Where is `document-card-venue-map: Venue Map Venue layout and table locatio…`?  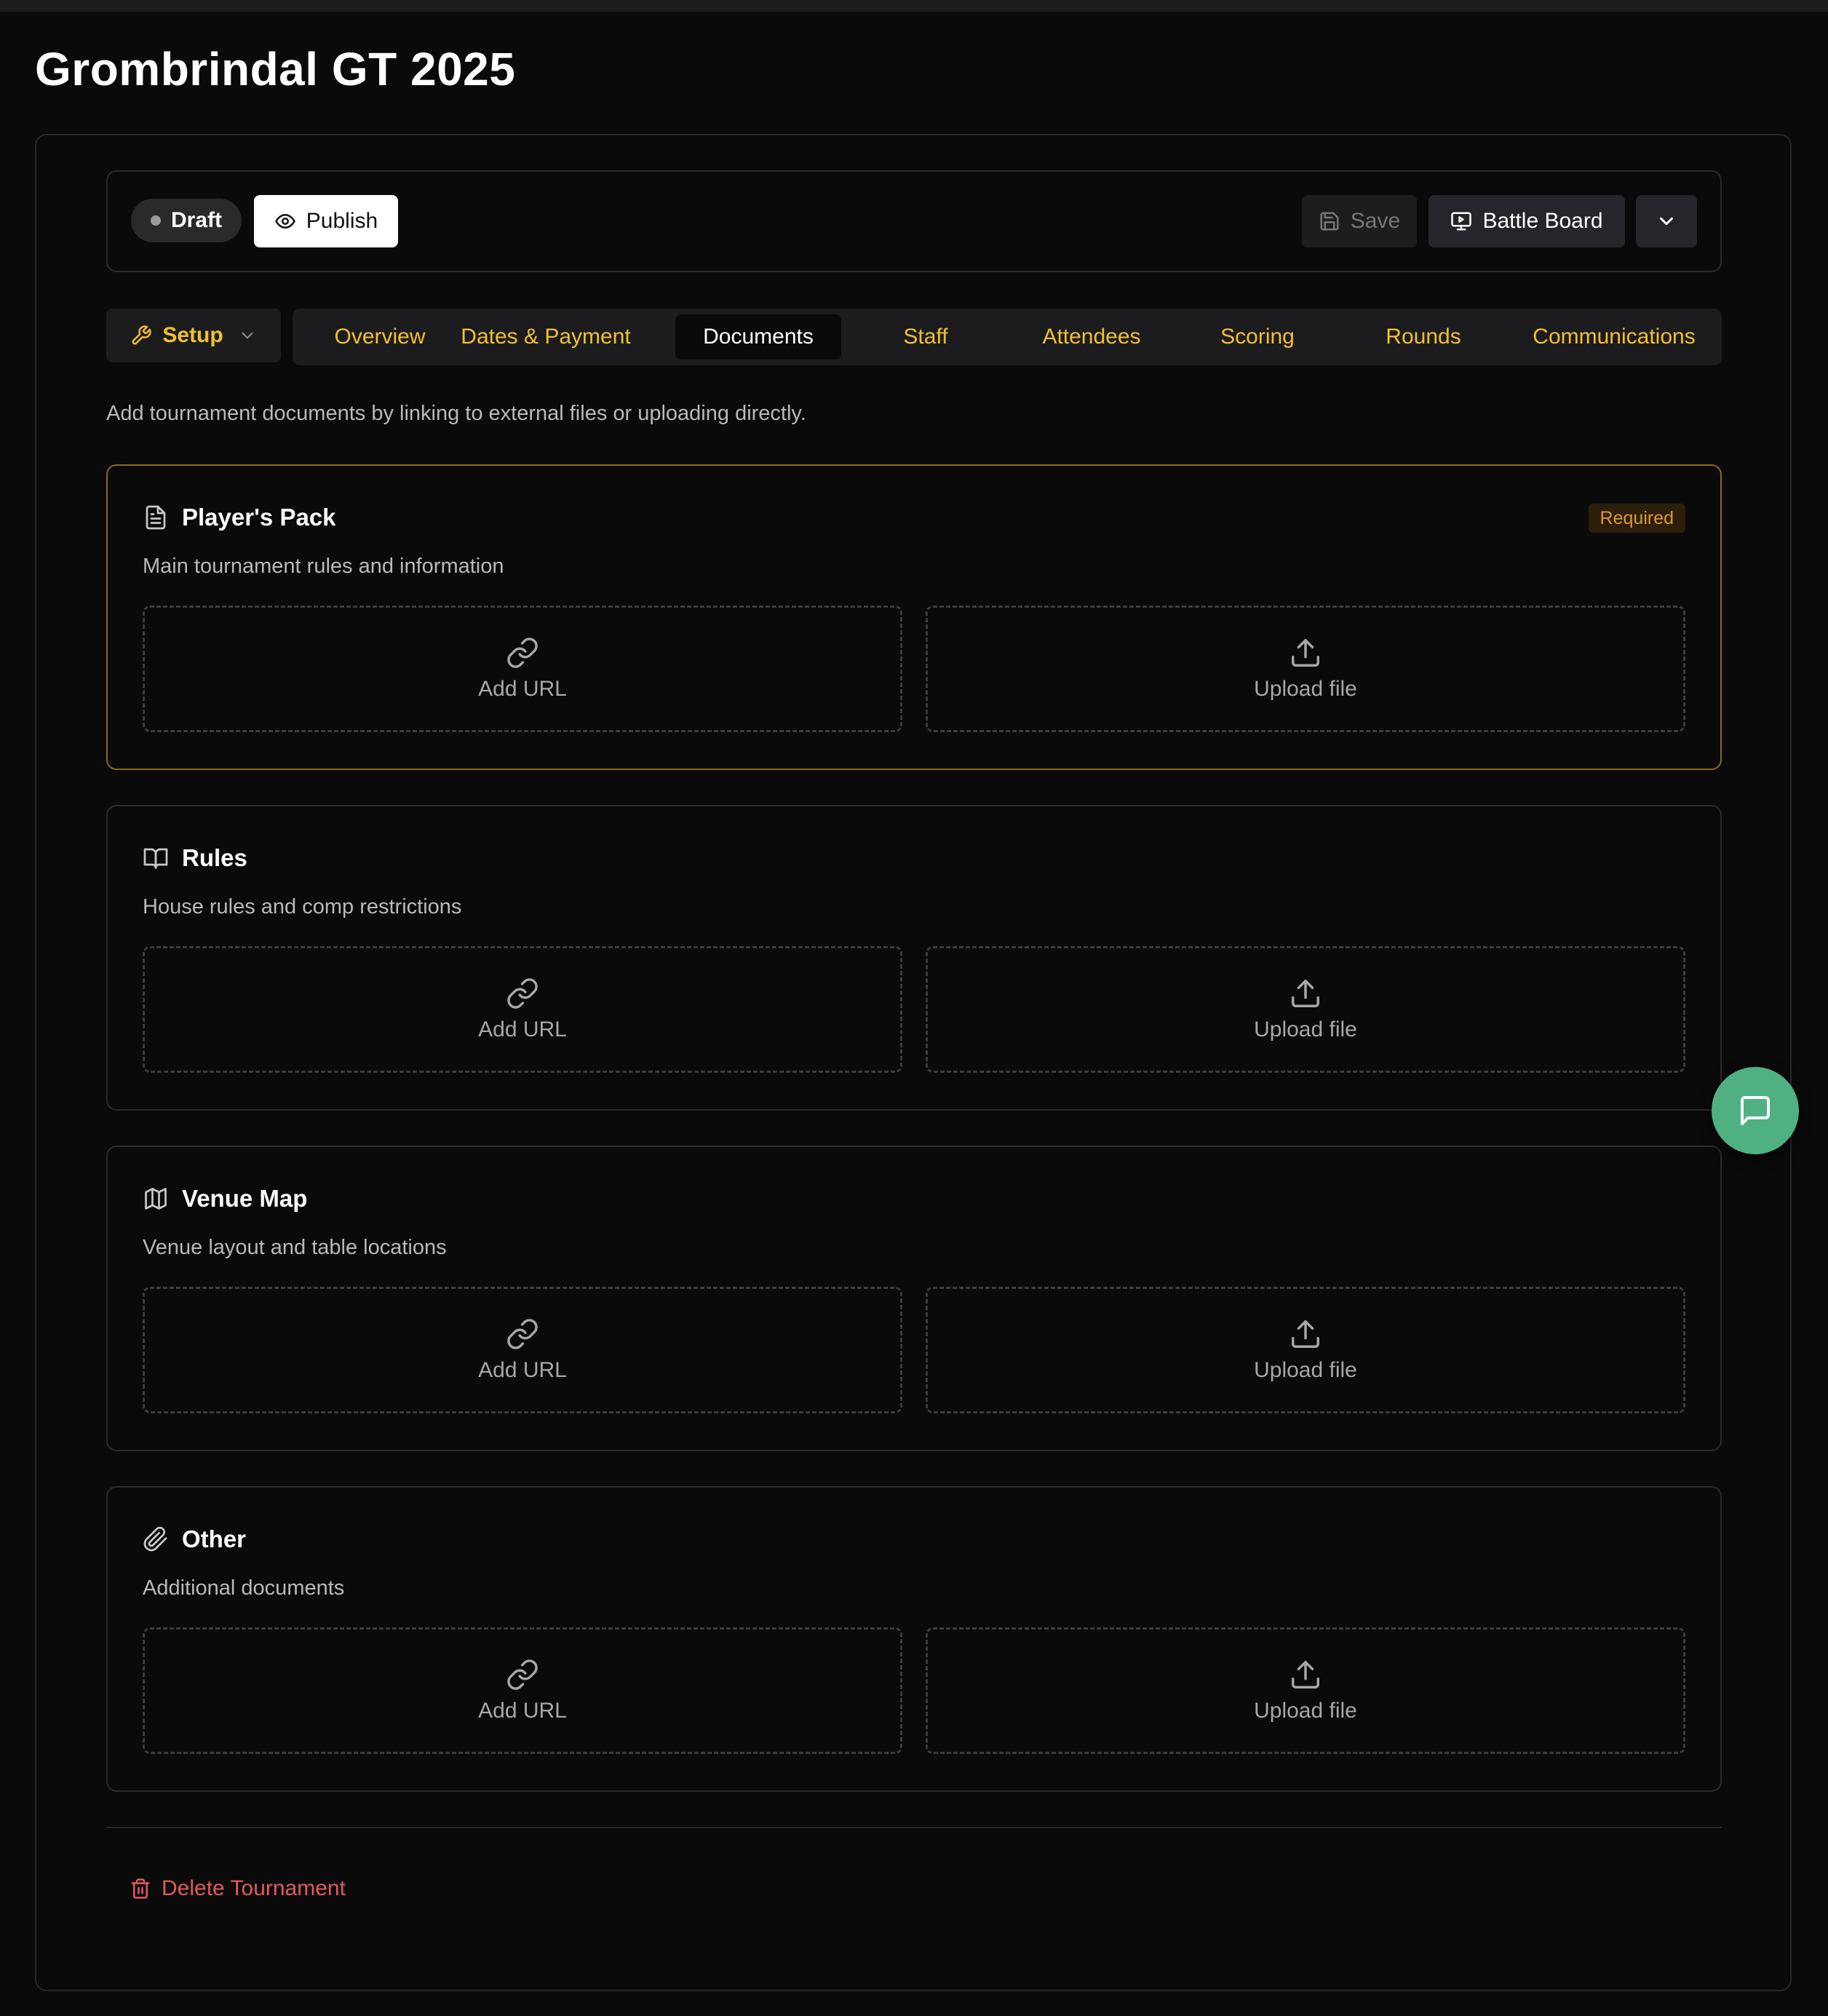
document-card-venue-map: Venue Map Venue layout and table locatio… is located at coordinates (914, 1298).